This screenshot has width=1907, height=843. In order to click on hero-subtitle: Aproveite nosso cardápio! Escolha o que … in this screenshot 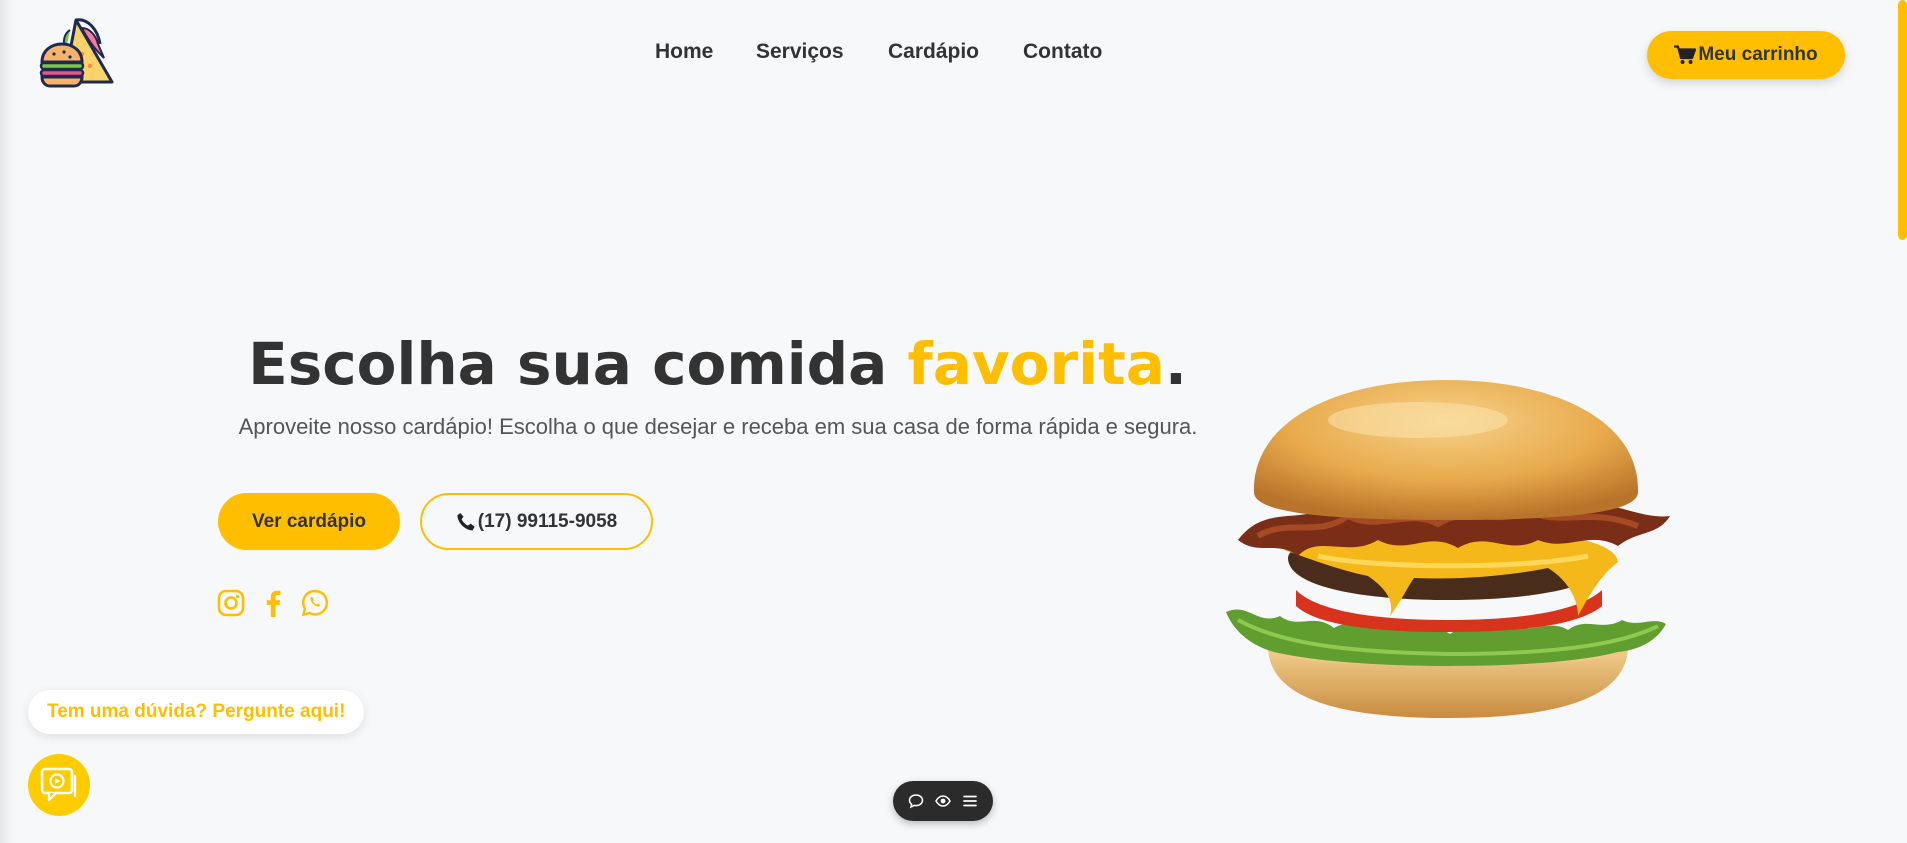, I will do `click(718, 426)`.